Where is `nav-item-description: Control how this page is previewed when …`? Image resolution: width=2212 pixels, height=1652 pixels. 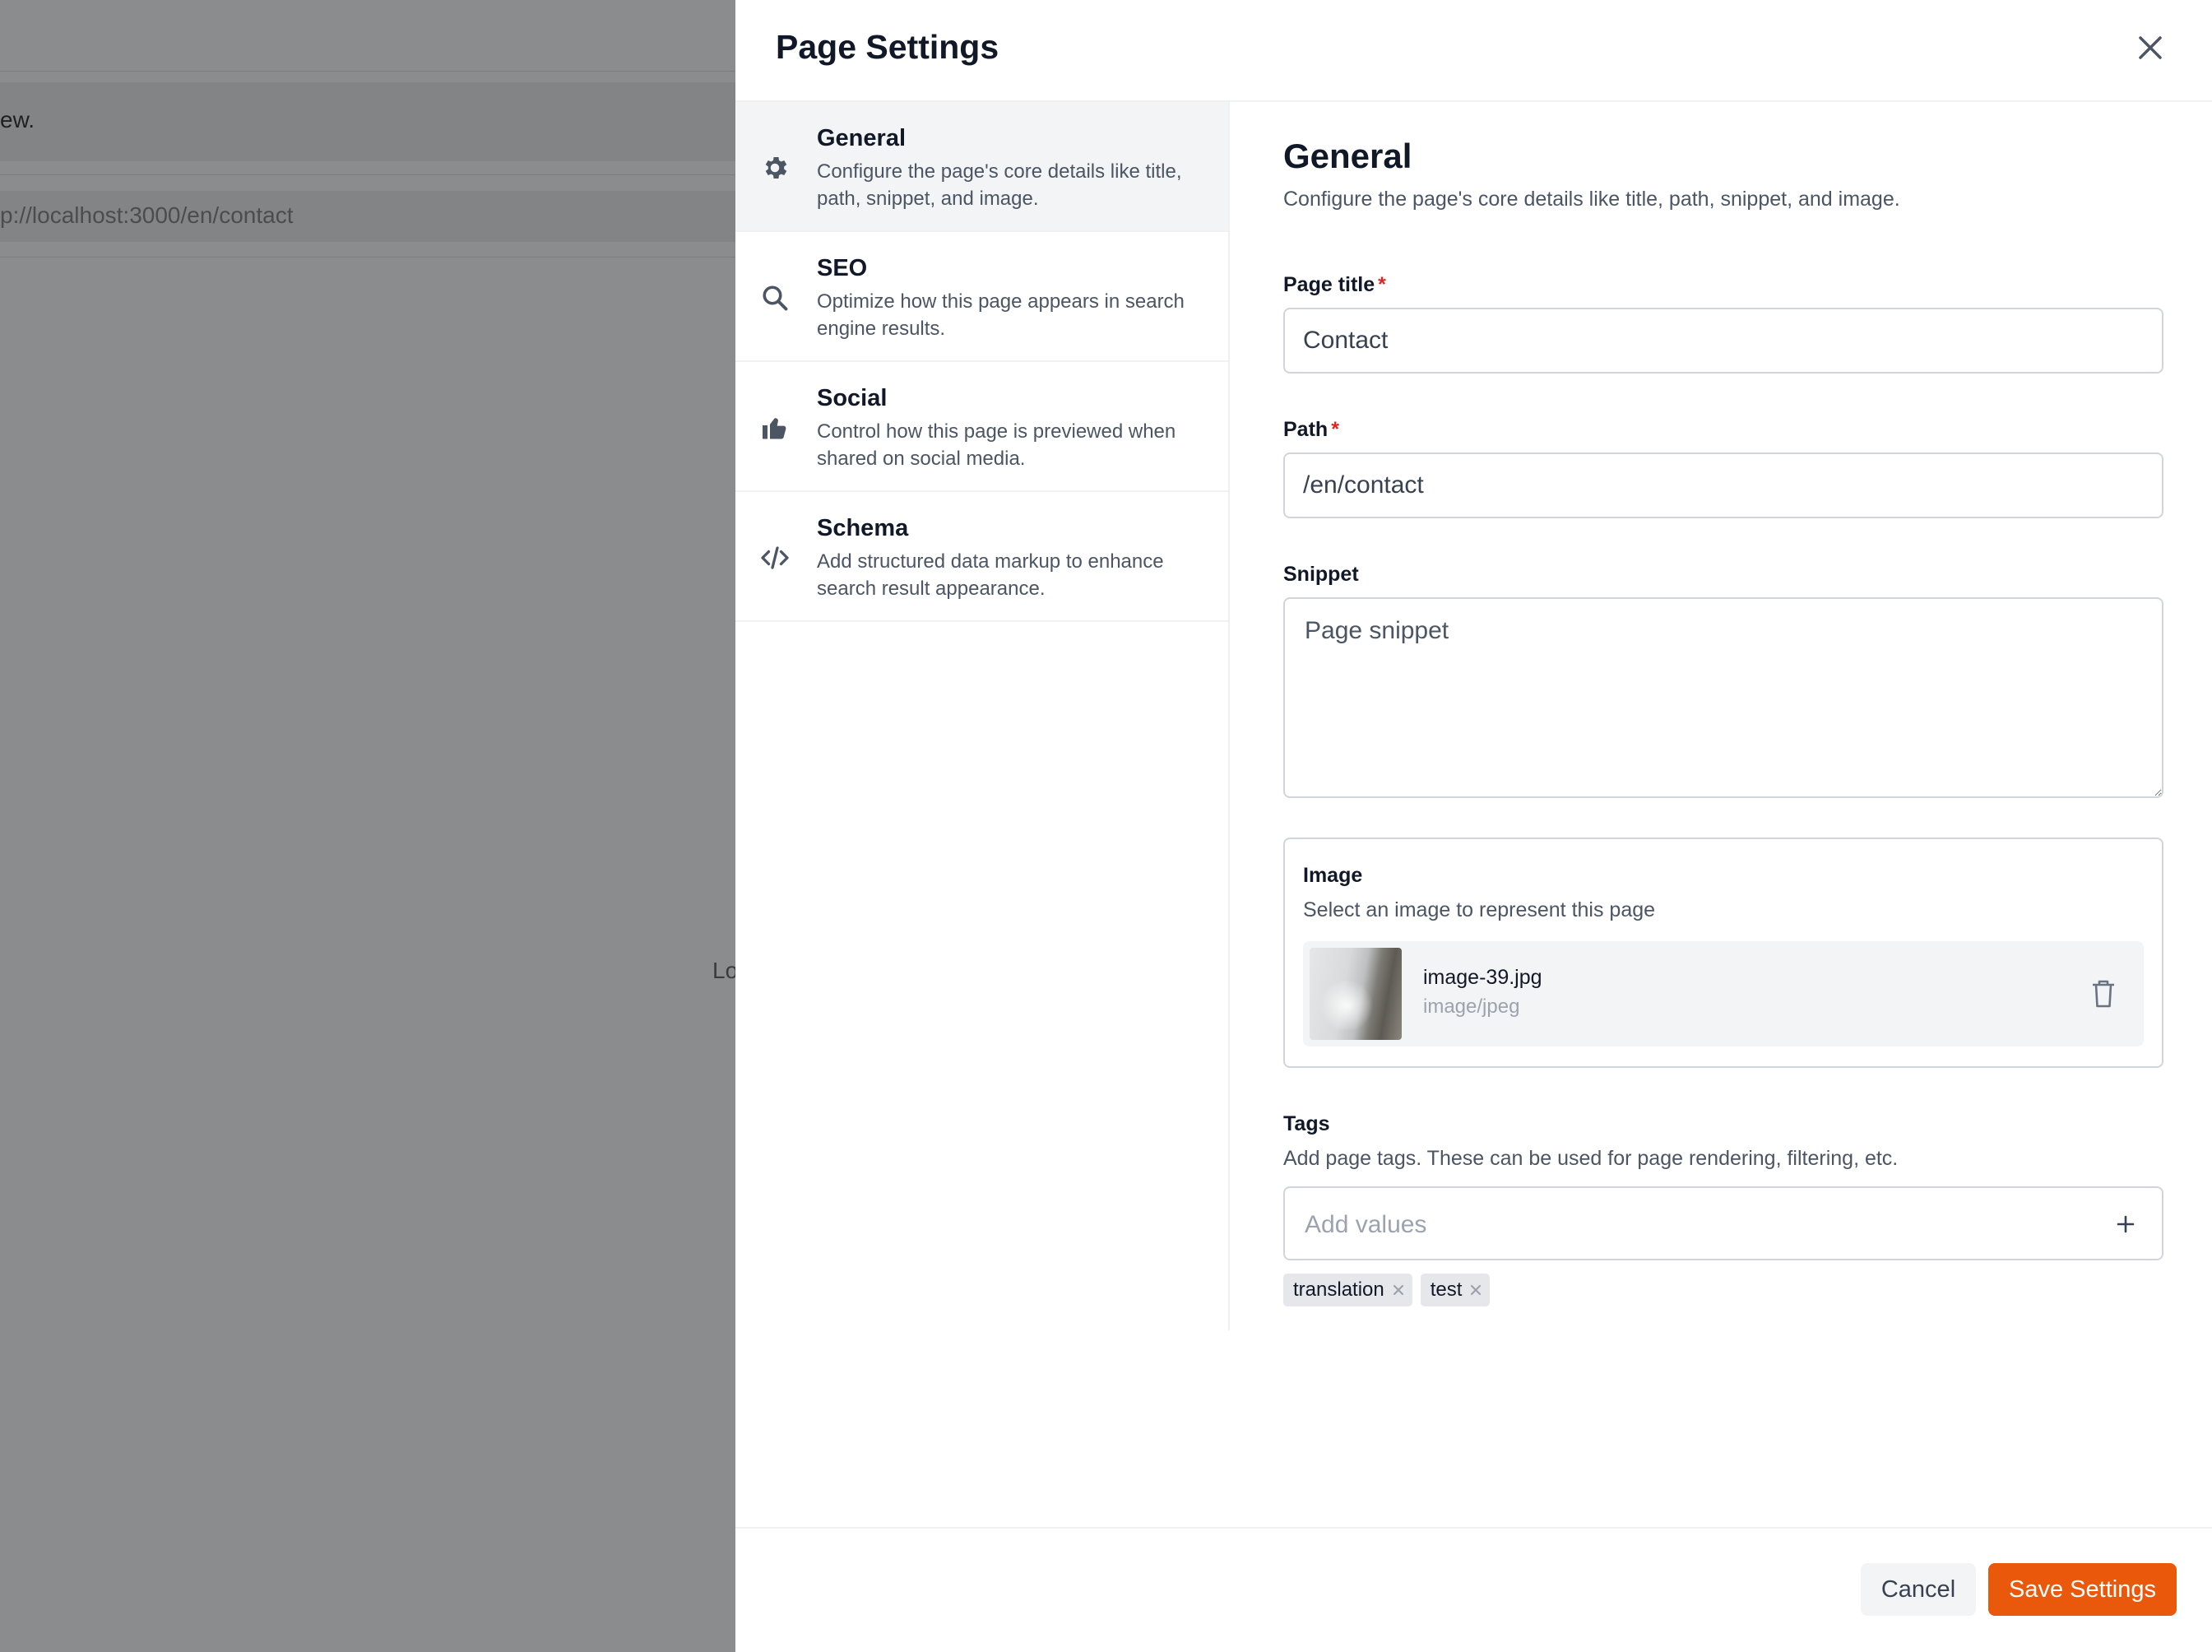
nav-item-description: Control how this page is previewed when … is located at coordinates (997, 445).